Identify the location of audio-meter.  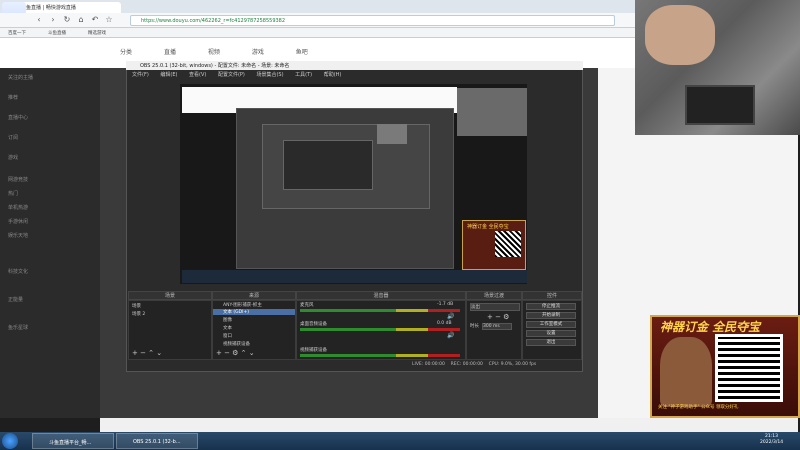
(380, 355).